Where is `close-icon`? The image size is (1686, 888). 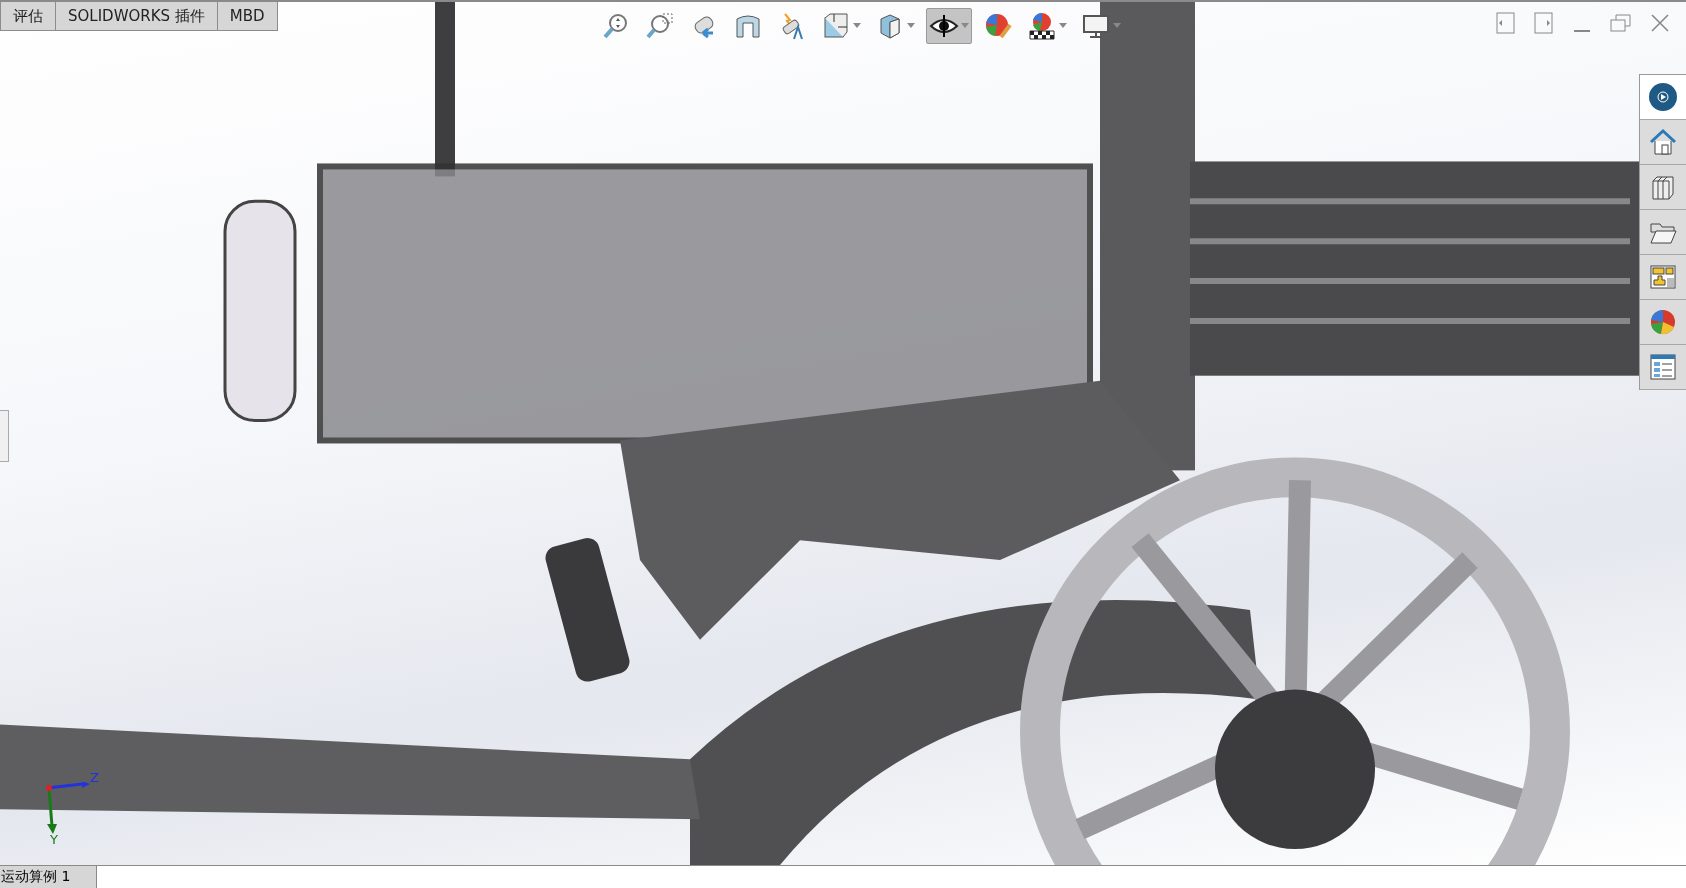 close-icon is located at coordinates (1660, 23).